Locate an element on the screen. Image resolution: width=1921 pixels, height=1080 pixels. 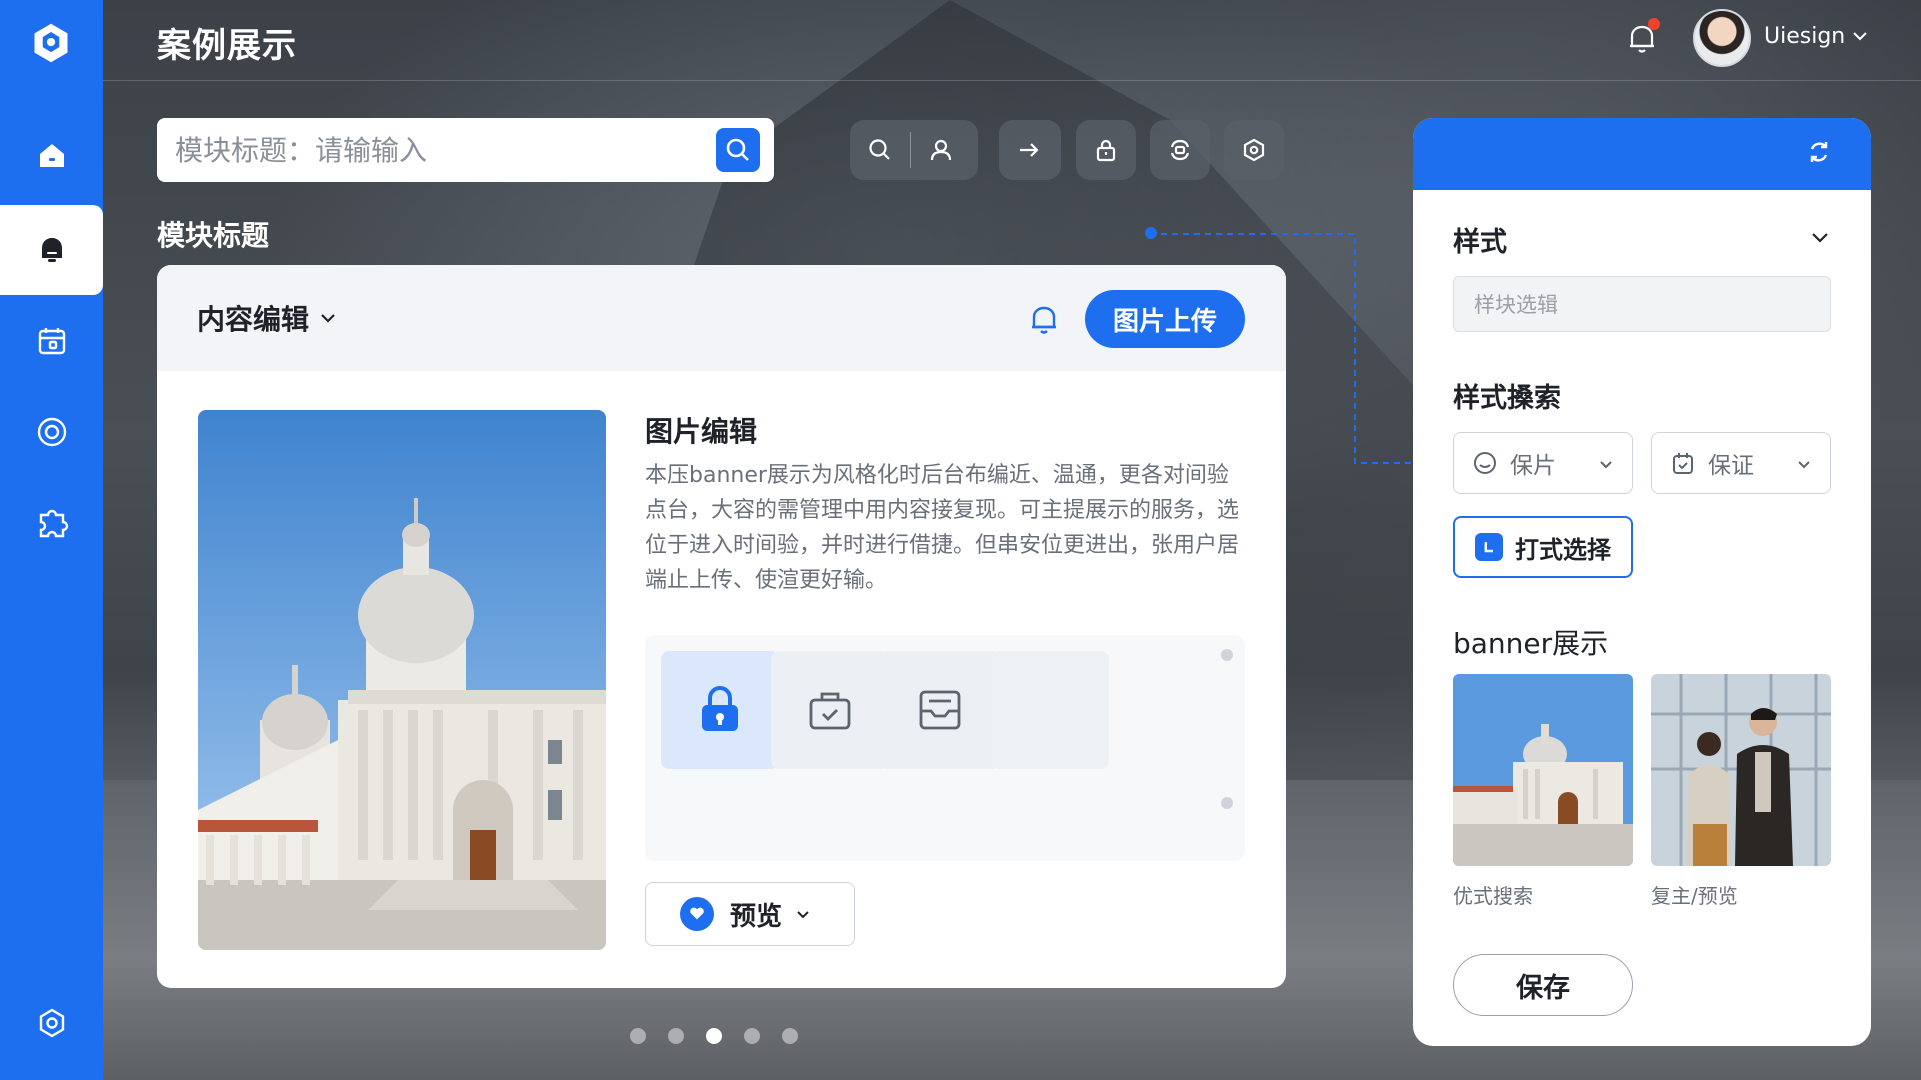
user-icon is located at coordinates (941, 150).